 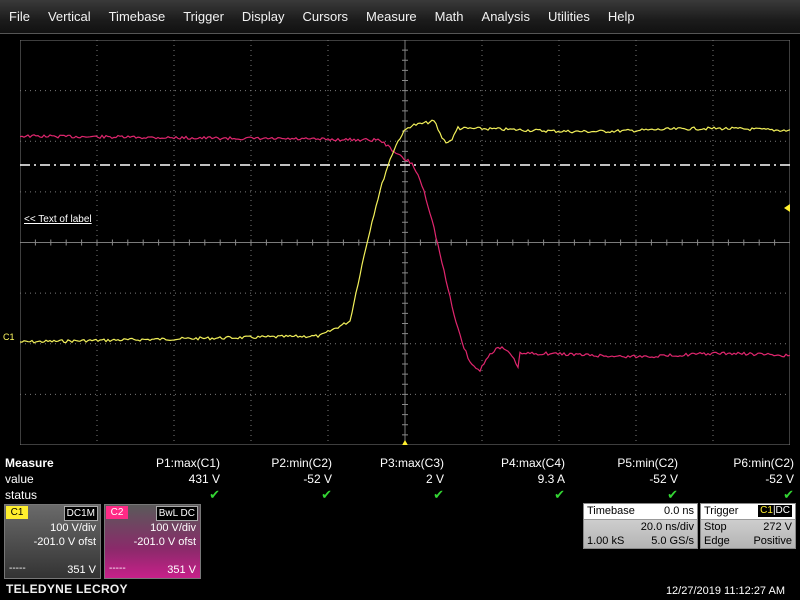 What do you see at coordinates (739, 495) in the screenshot?
I see `measure-param-6-status-icon: ✔` at bounding box center [739, 495].